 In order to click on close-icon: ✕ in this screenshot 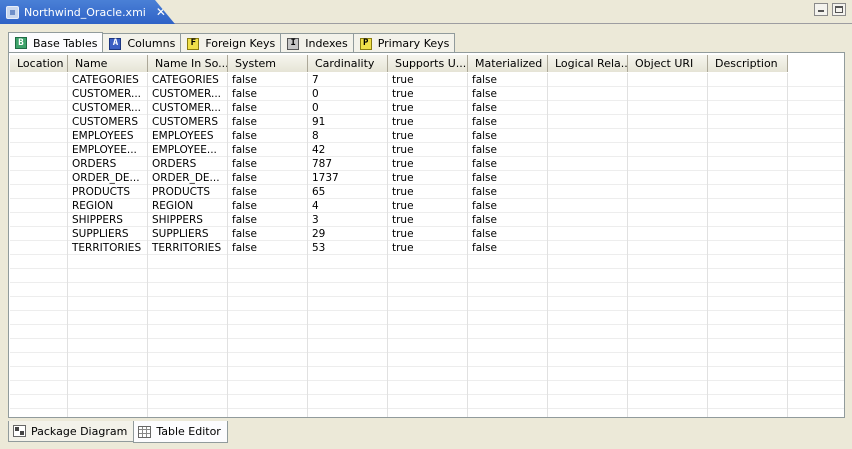, I will do `click(161, 12)`.